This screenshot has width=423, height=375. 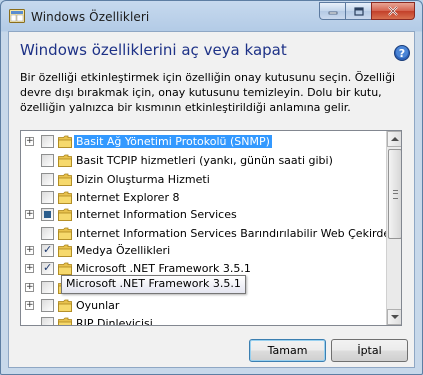 I want to click on scroll-down-button, so click(x=394, y=317).